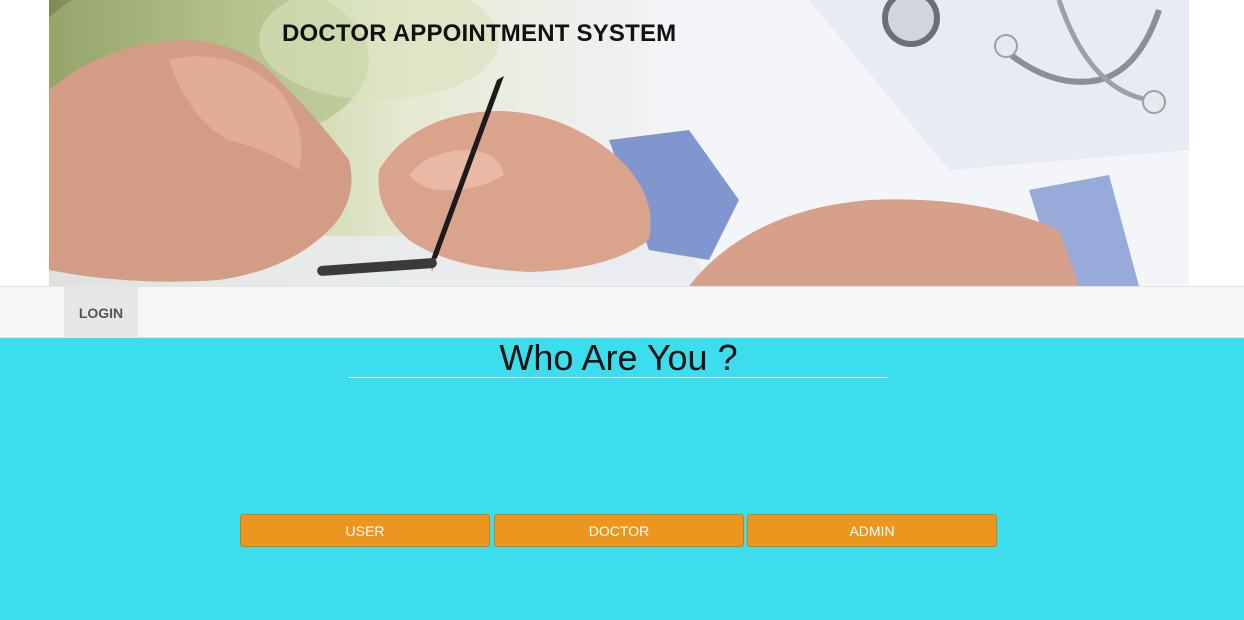 This screenshot has height=620, width=1244. I want to click on admin-button: ADMIN, so click(872, 530).